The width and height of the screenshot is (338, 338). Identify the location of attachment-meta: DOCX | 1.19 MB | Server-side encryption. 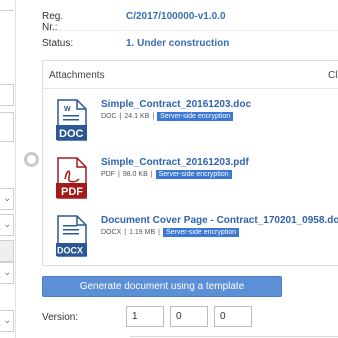
(170, 232).